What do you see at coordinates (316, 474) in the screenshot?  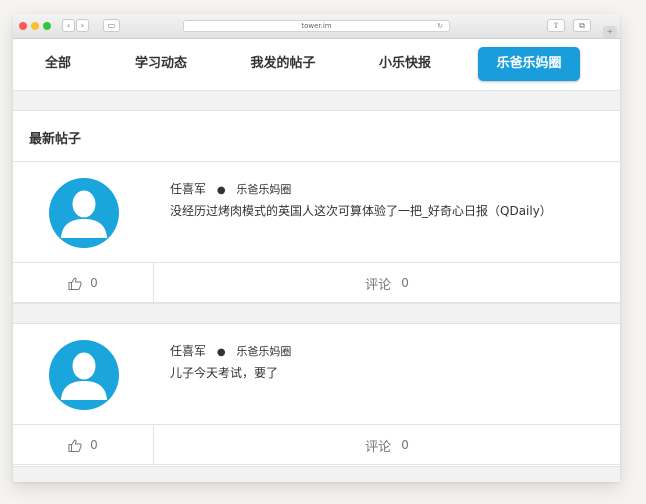 I see `feed-bottom-divider` at bounding box center [316, 474].